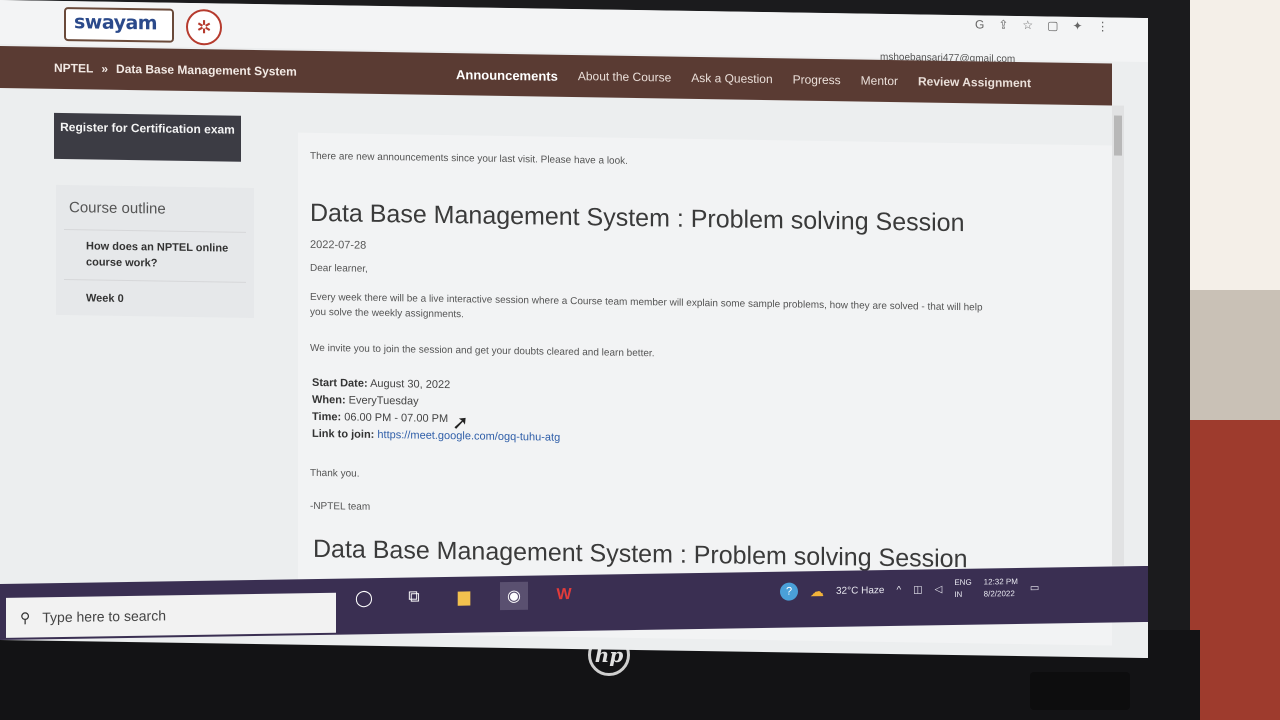 This screenshot has height=720, width=1280. What do you see at coordinates (161, 255) in the screenshot?
I see `outline-item-how-it-works: How does an NPTEL online course work?` at bounding box center [161, 255].